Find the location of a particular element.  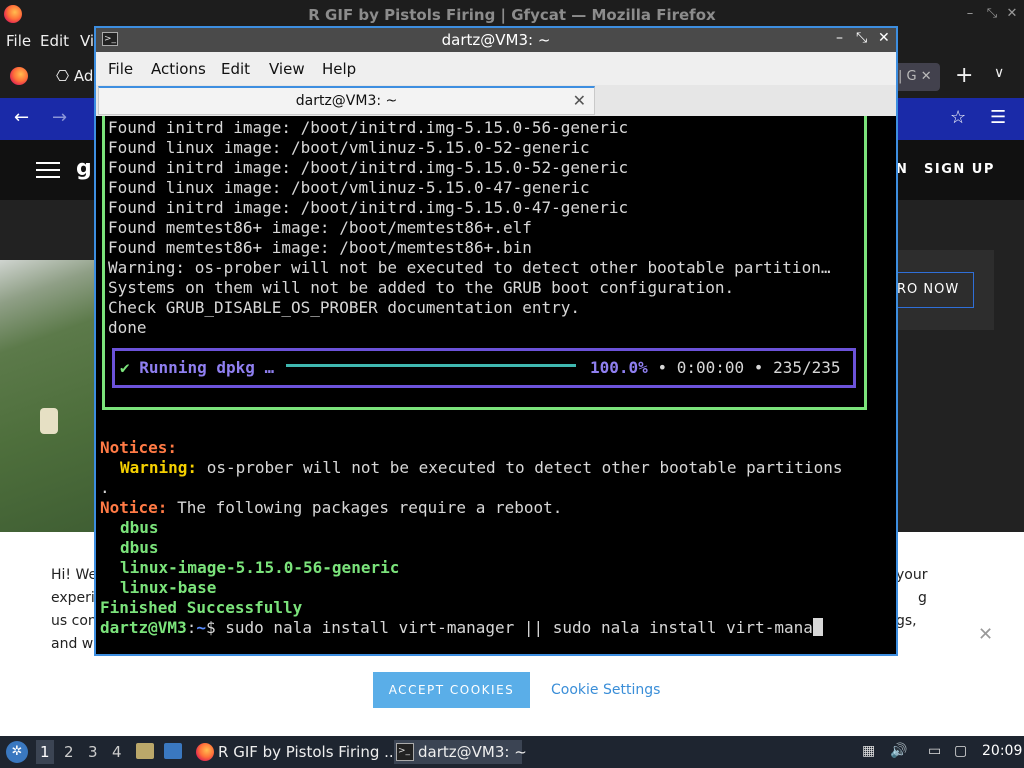

accept-cookies-button: ACCEPT COOKIES is located at coordinates (451, 690).